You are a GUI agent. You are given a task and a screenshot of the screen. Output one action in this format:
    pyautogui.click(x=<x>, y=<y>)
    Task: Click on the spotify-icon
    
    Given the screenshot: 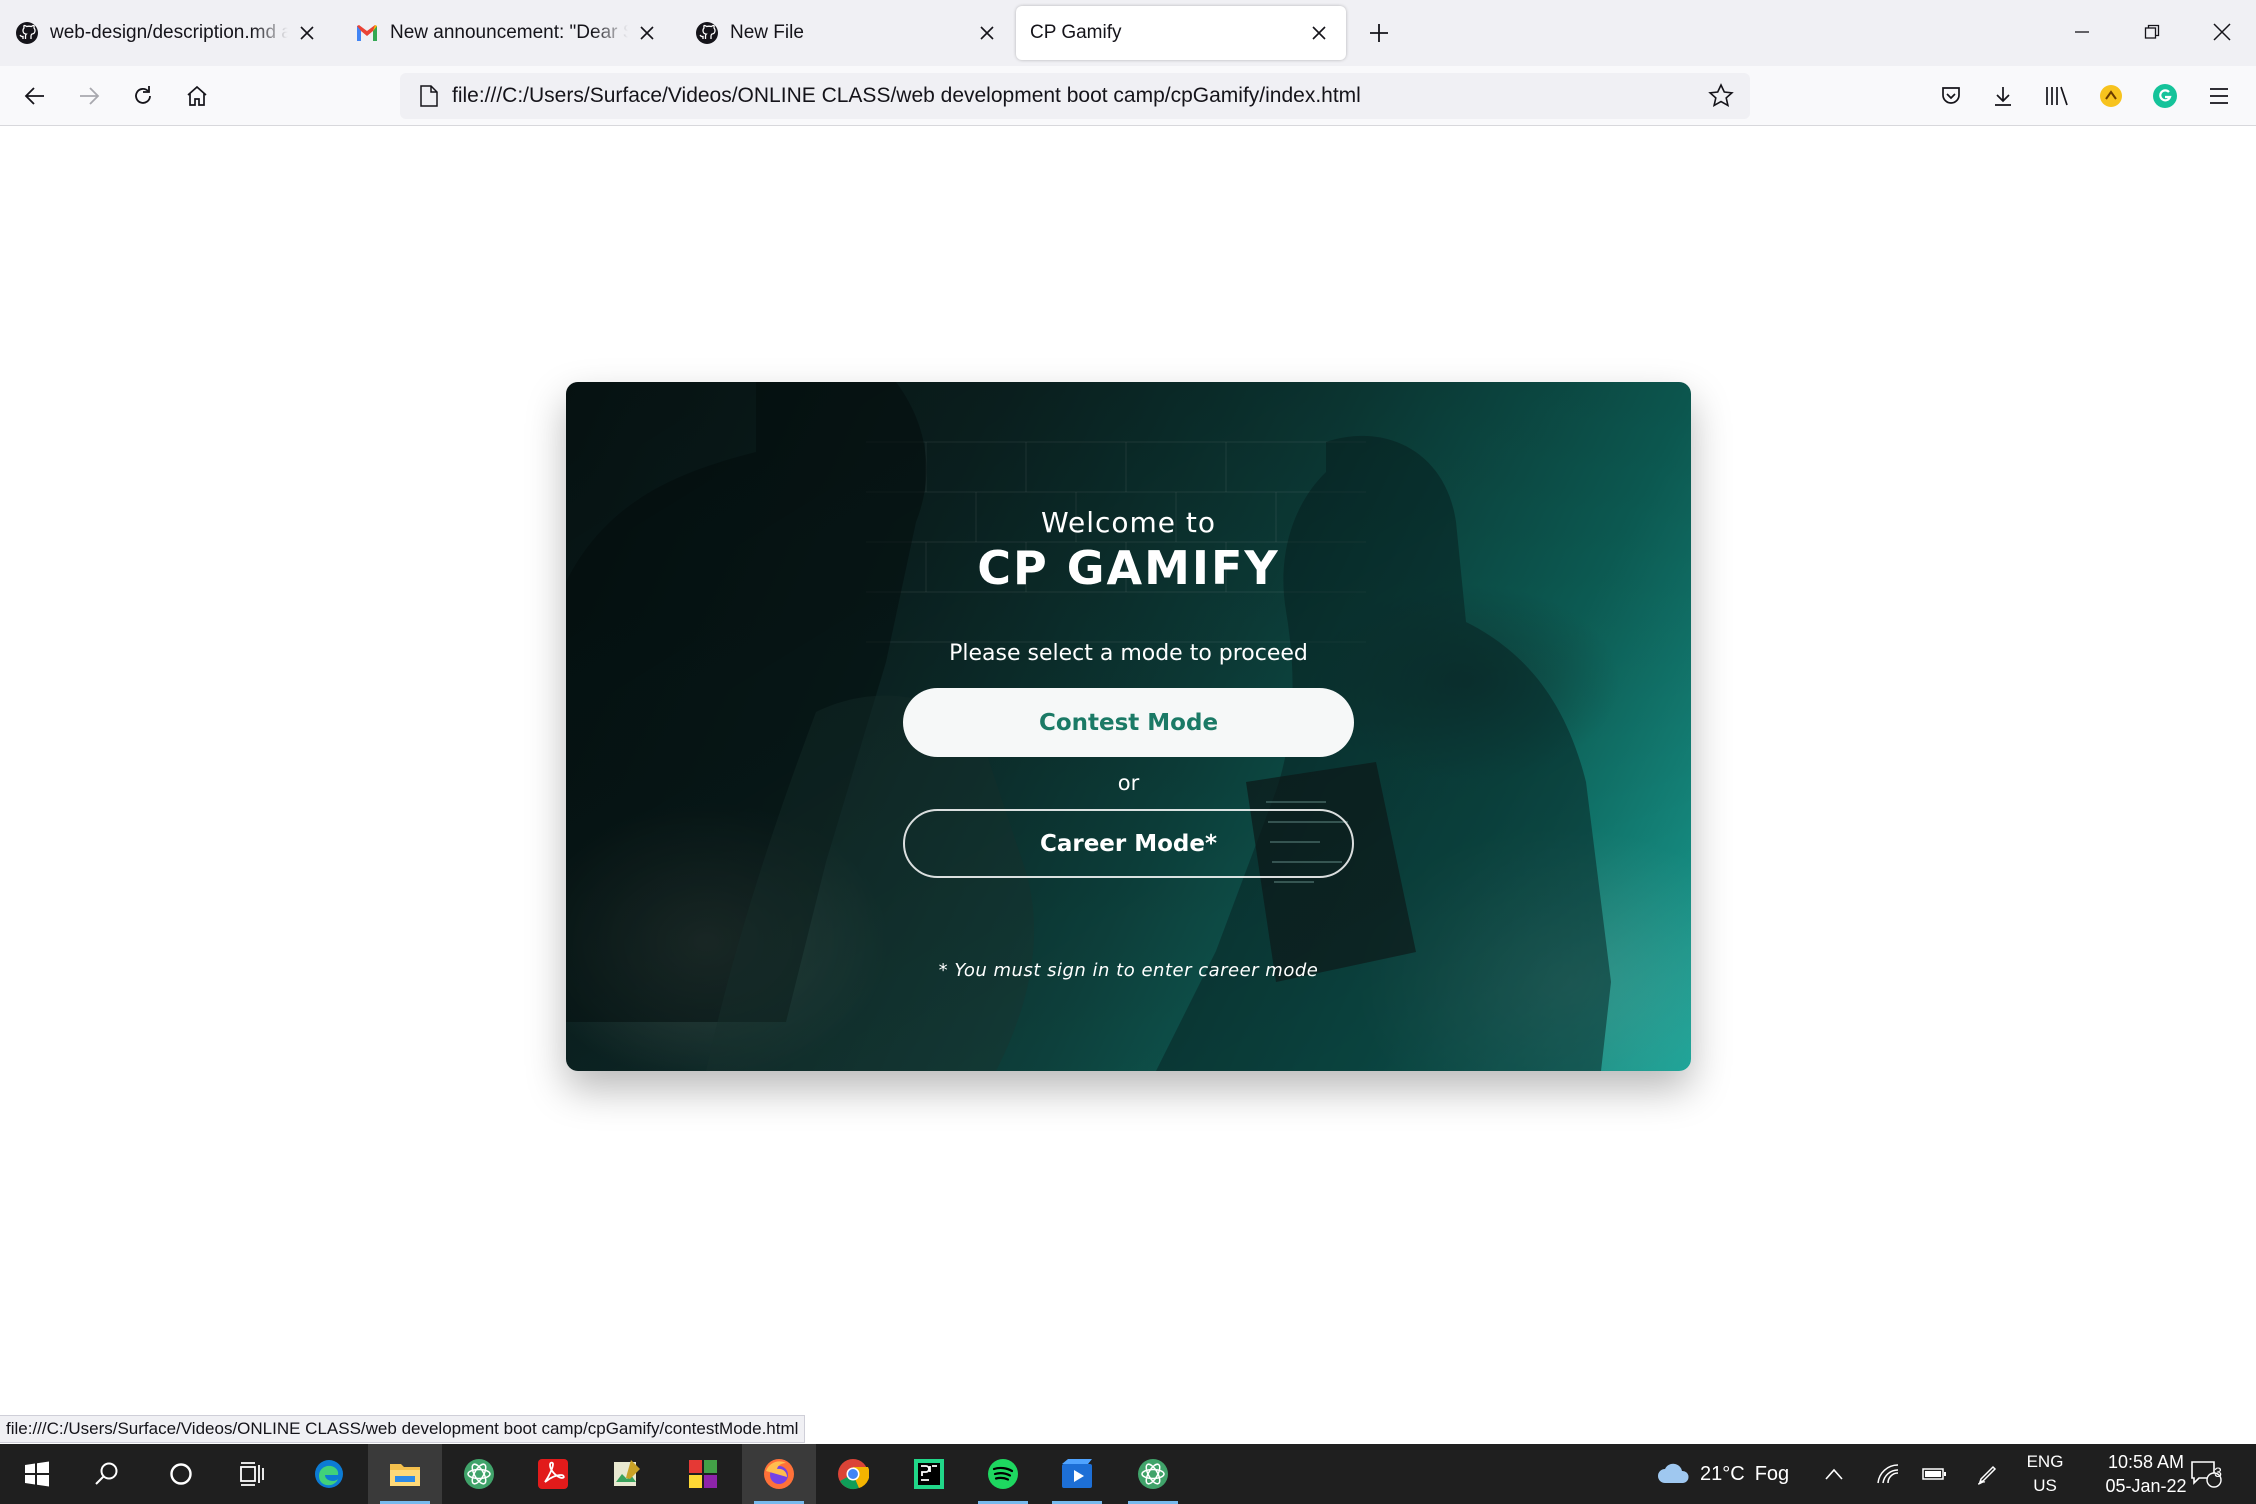 What is the action you would take?
    pyautogui.click(x=1003, y=1474)
    